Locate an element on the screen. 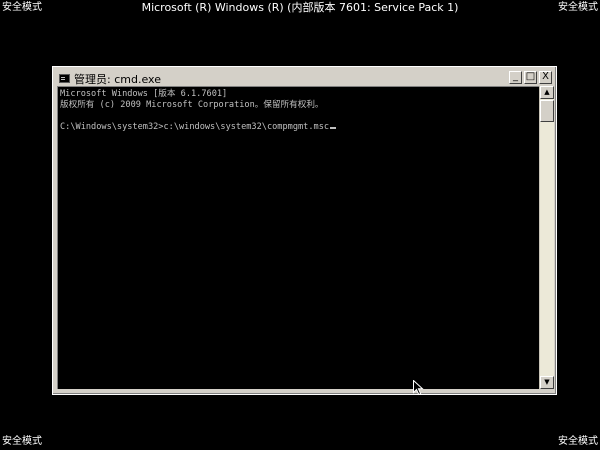 The width and height of the screenshot is (600, 450). safe-mode-label-bottom-right: 安全模式 is located at coordinates (578, 441).